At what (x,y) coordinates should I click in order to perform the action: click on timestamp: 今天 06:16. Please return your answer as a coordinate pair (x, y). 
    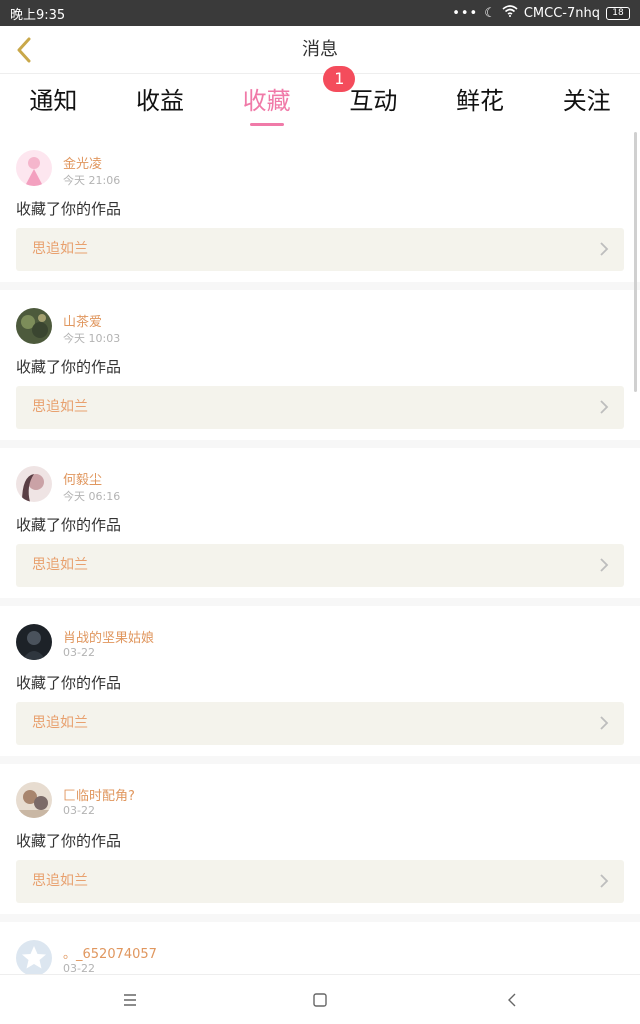
    Looking at the image, I should click on (92, 496).